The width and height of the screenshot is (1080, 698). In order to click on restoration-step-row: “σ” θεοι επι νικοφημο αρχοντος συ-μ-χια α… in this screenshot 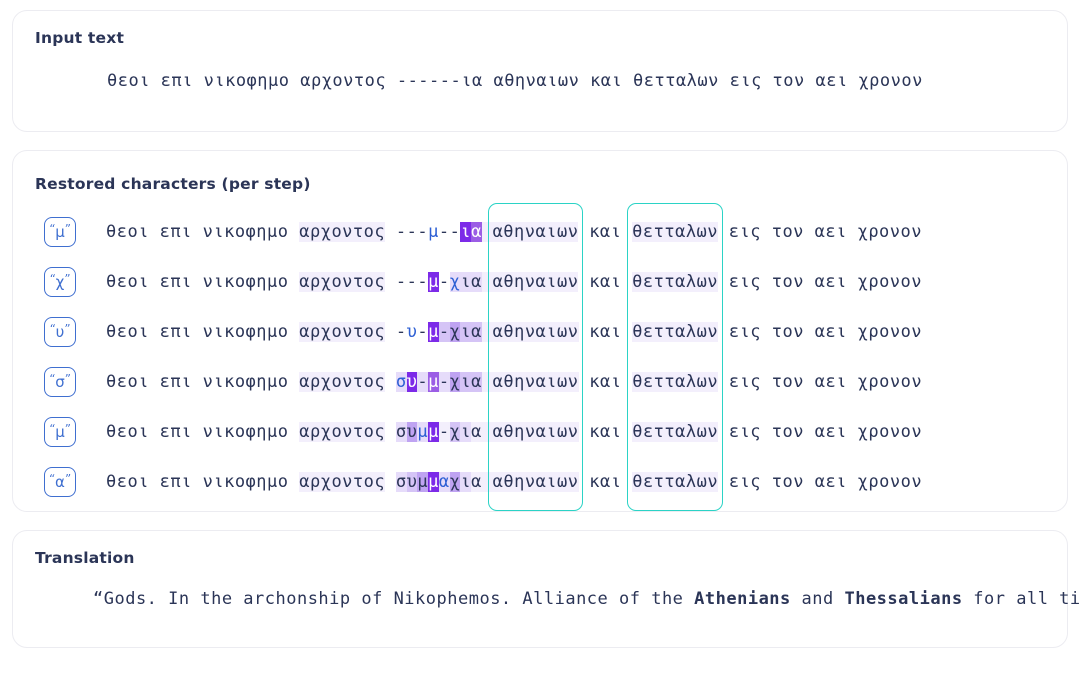, I will do `click(540, 382)`.